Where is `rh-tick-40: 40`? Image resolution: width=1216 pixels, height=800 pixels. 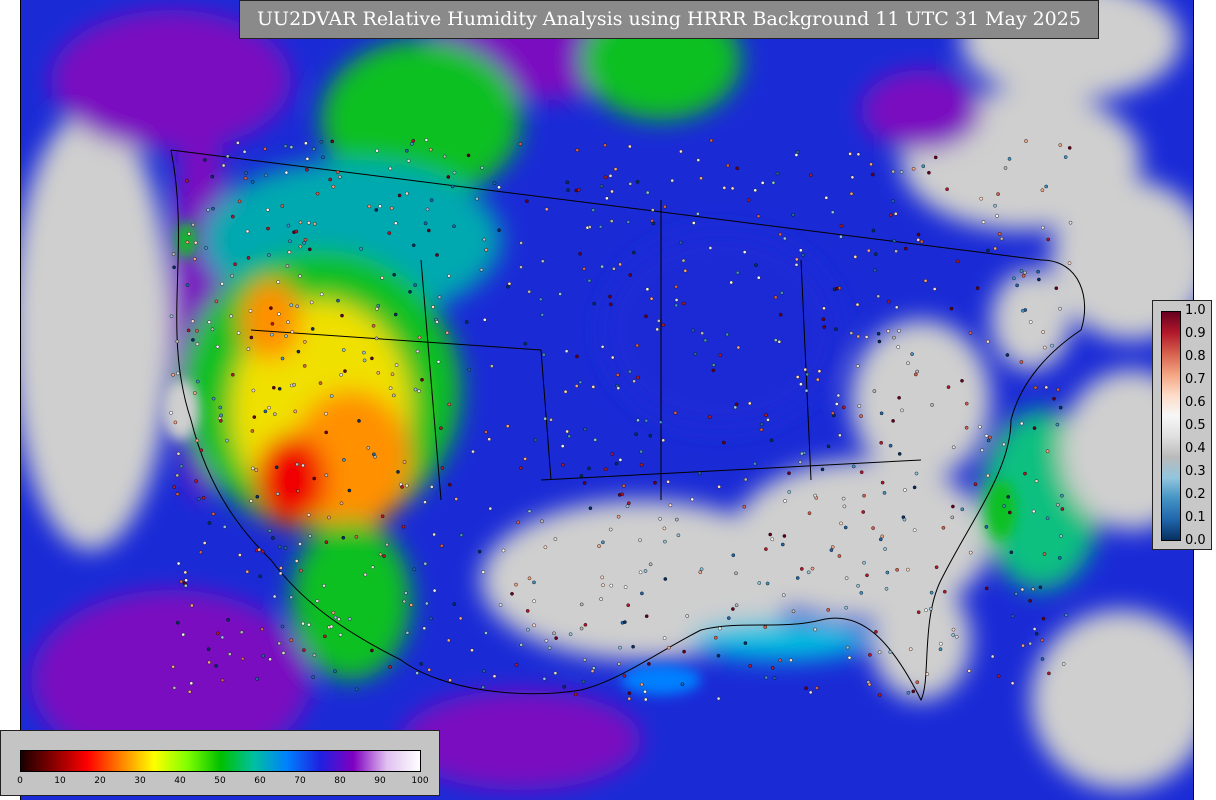
rh-tick-40: 40 is located at coordinates (180, 781).